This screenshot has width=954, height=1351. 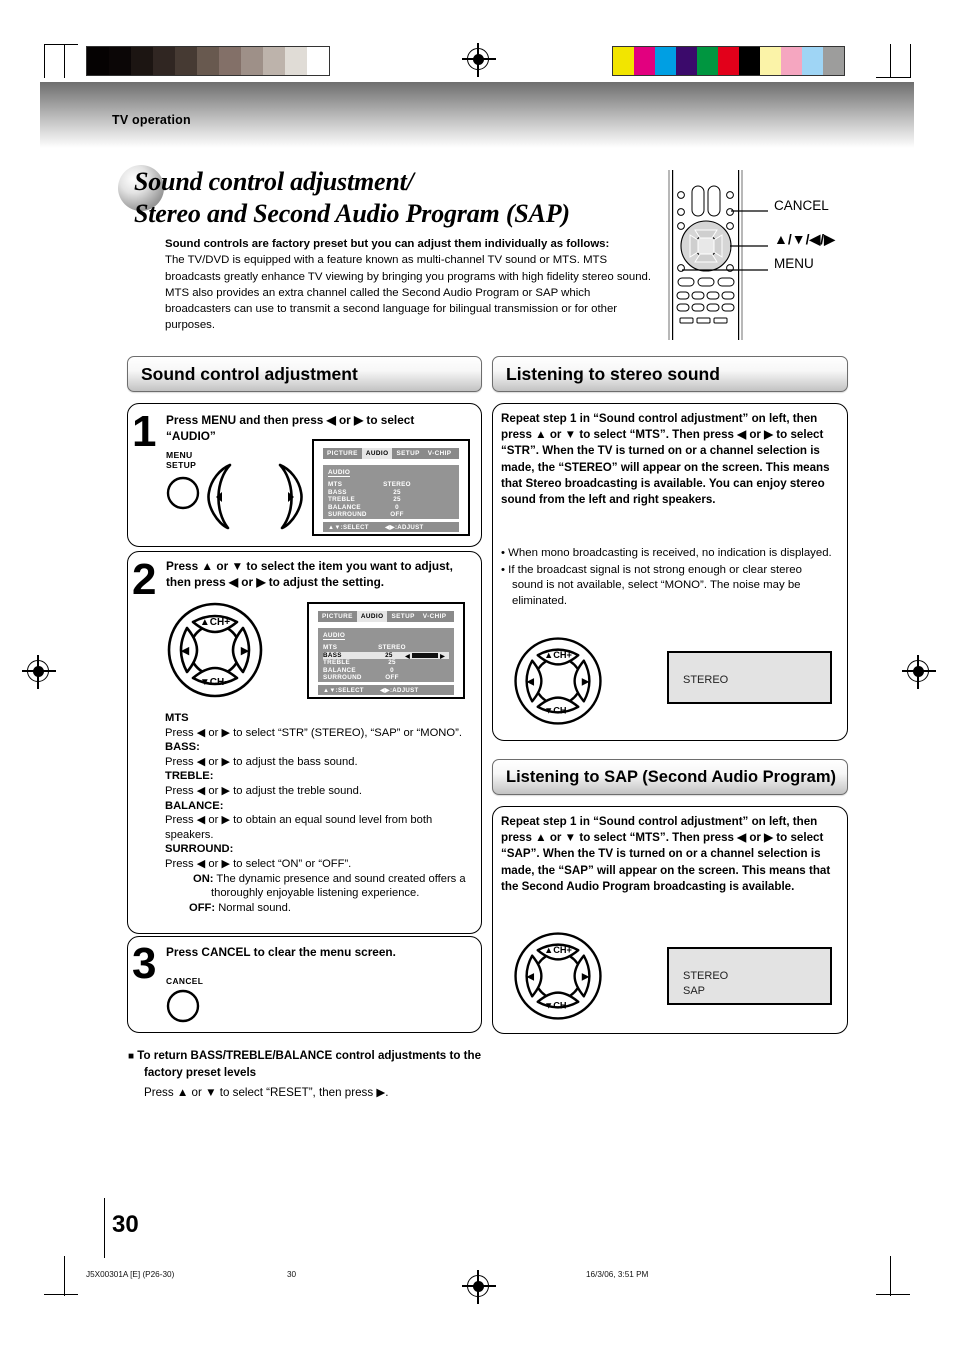 What do you see at coordinates (911, 61) in the screenshot?
I see `crop-mark-tr2-v` at bounding box center [911, 61].